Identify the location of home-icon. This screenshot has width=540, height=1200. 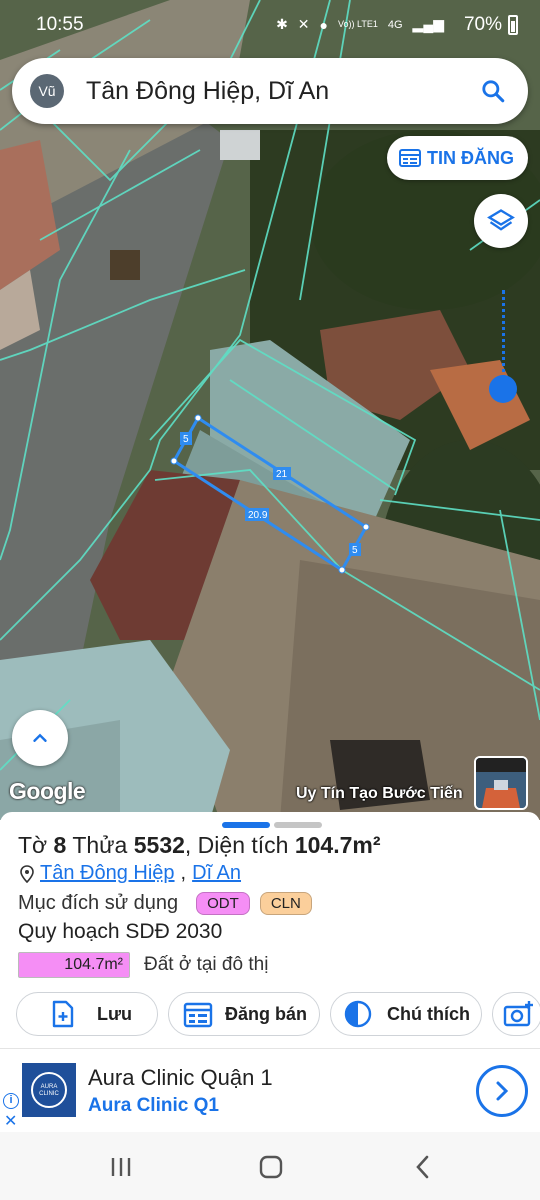
(271, 1167).